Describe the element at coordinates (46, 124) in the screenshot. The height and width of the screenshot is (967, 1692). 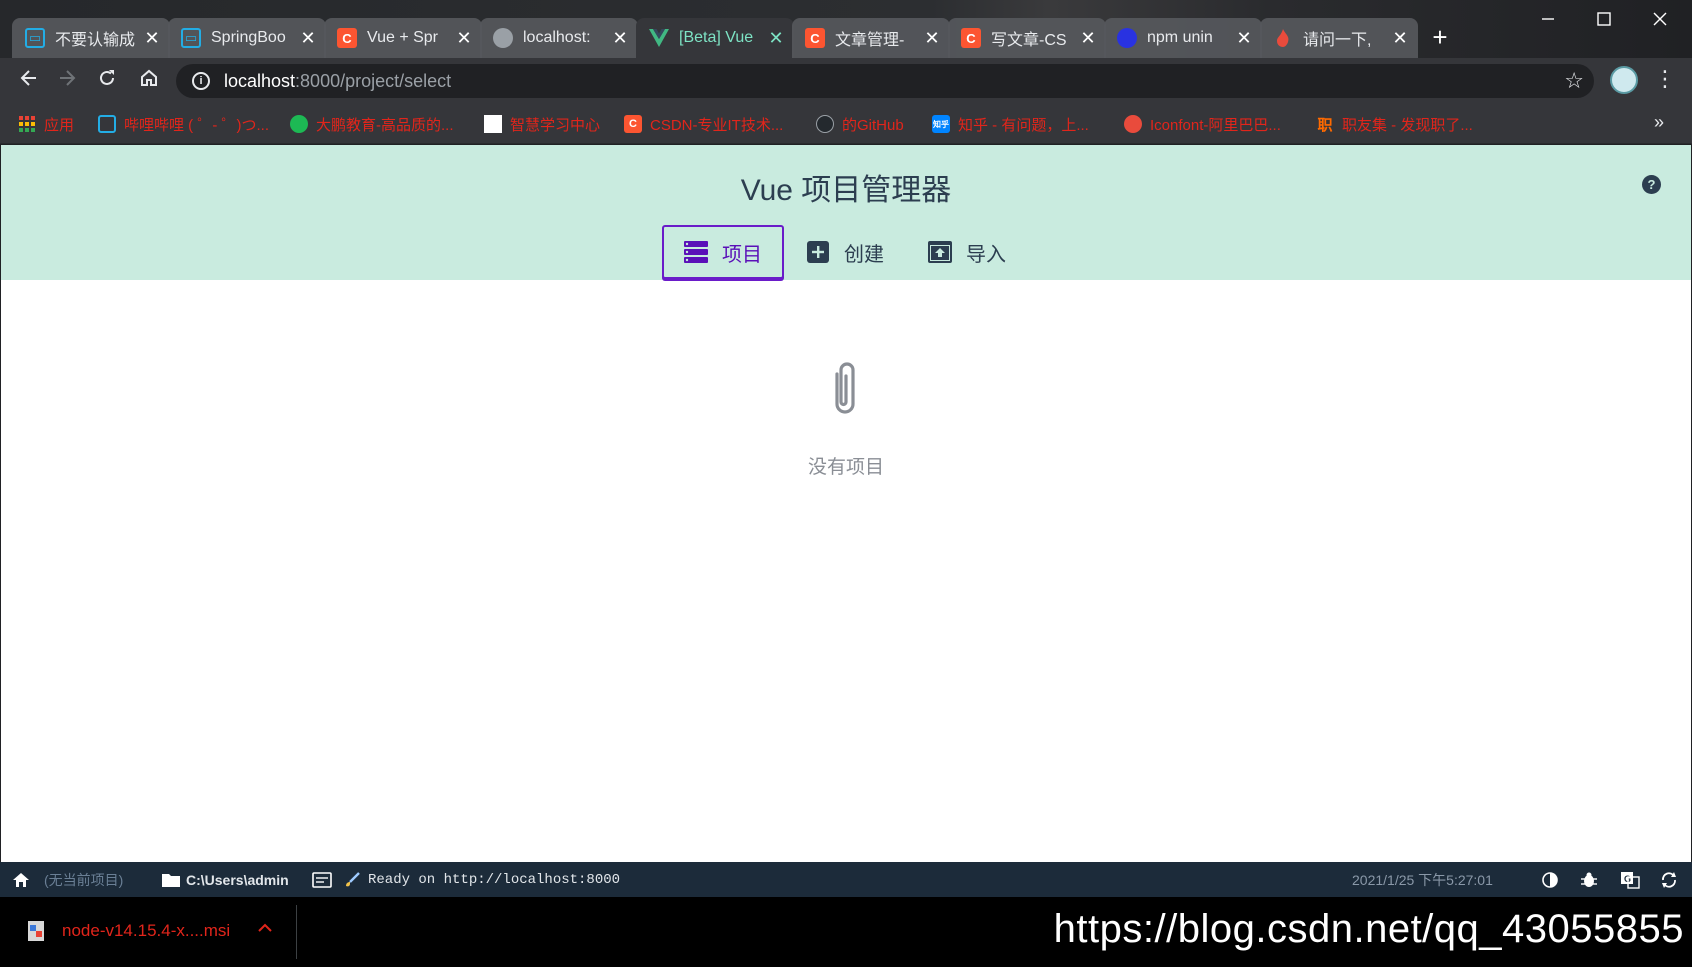
I see `bookmark-apps: 应用` at that location.